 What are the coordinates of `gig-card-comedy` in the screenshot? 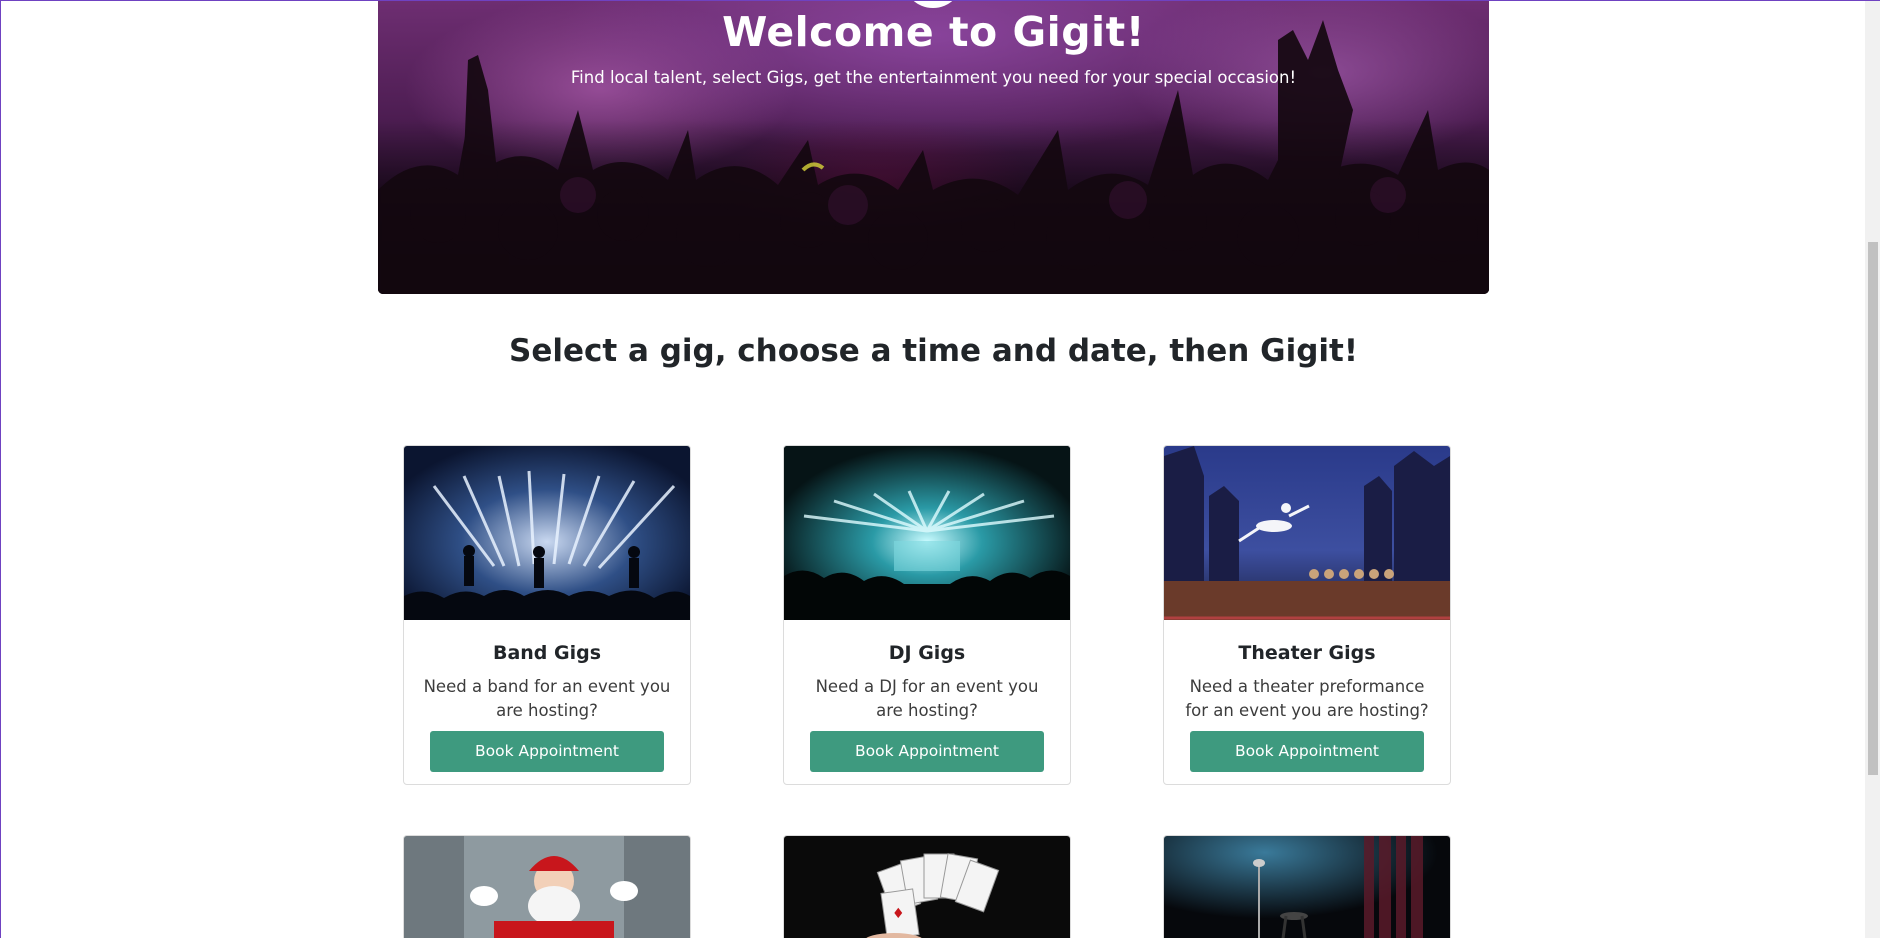 It's located at (1307, 886).